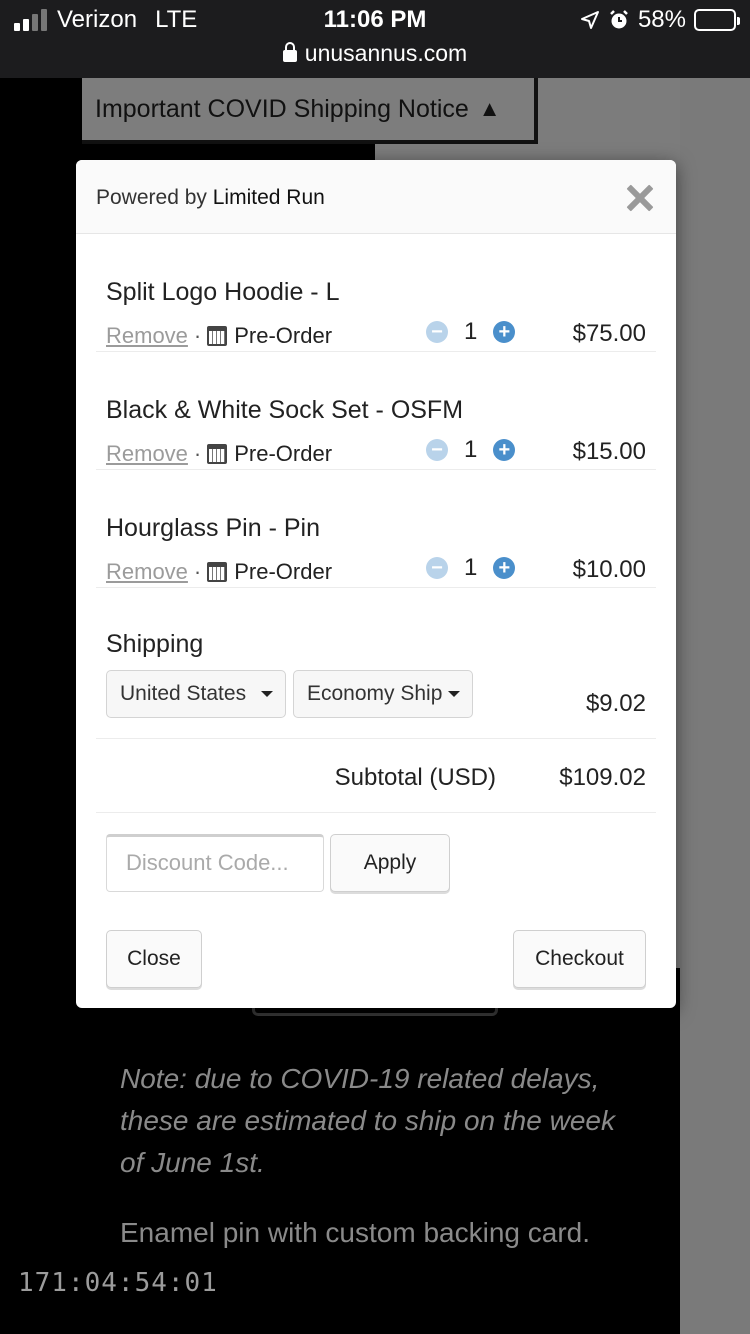  I want to click on subtotal-row: Subtotal (USD) $109.02, so click(376, 776).